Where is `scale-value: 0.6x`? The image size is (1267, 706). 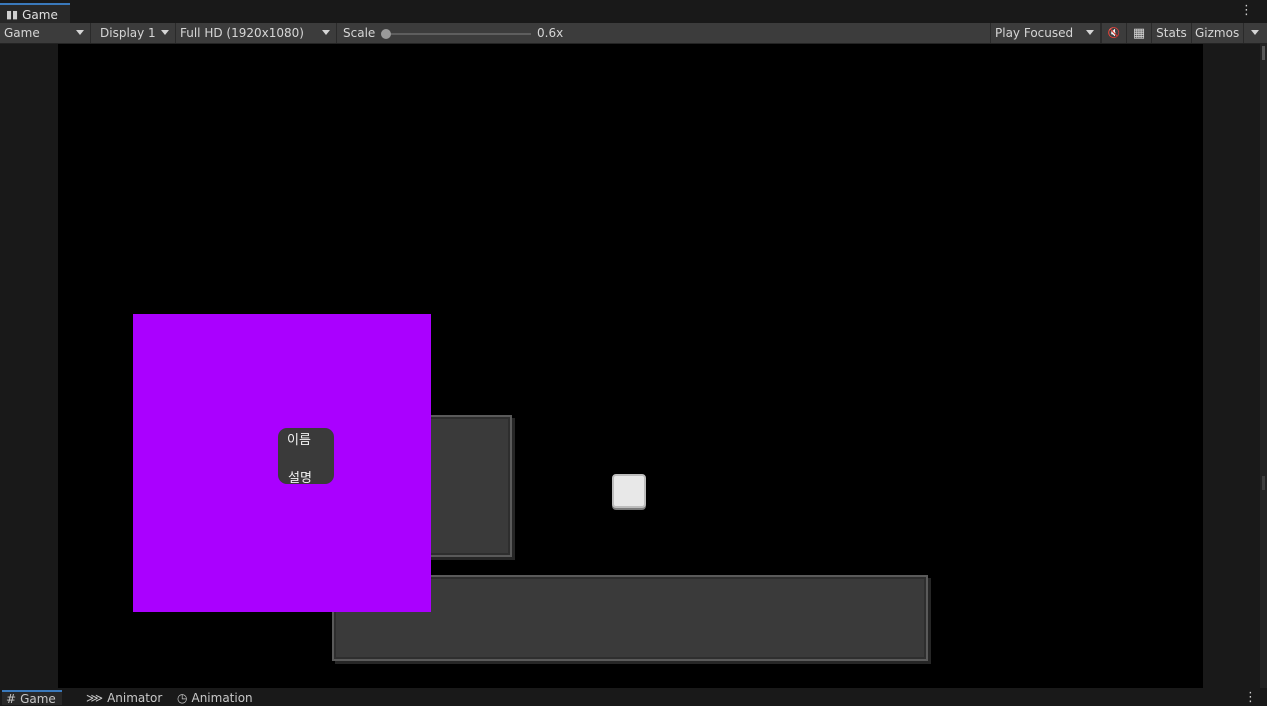
scale-value: 0.6x is located at coordinates (550, 33).